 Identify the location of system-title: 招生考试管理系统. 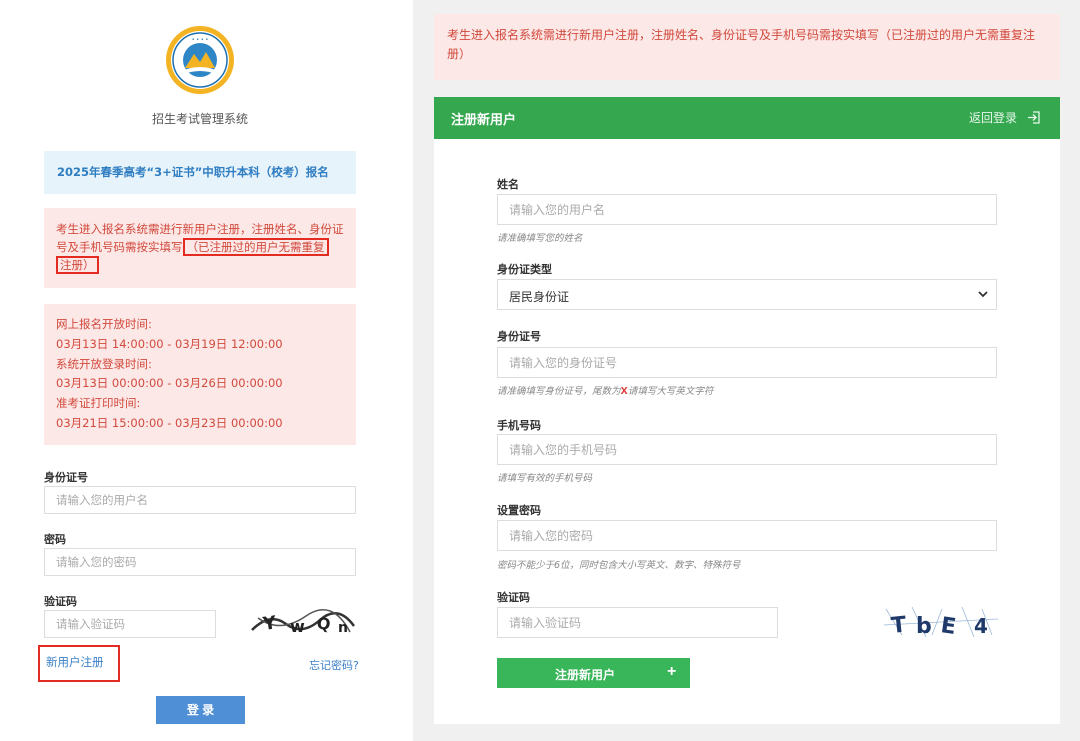
(199, 119).